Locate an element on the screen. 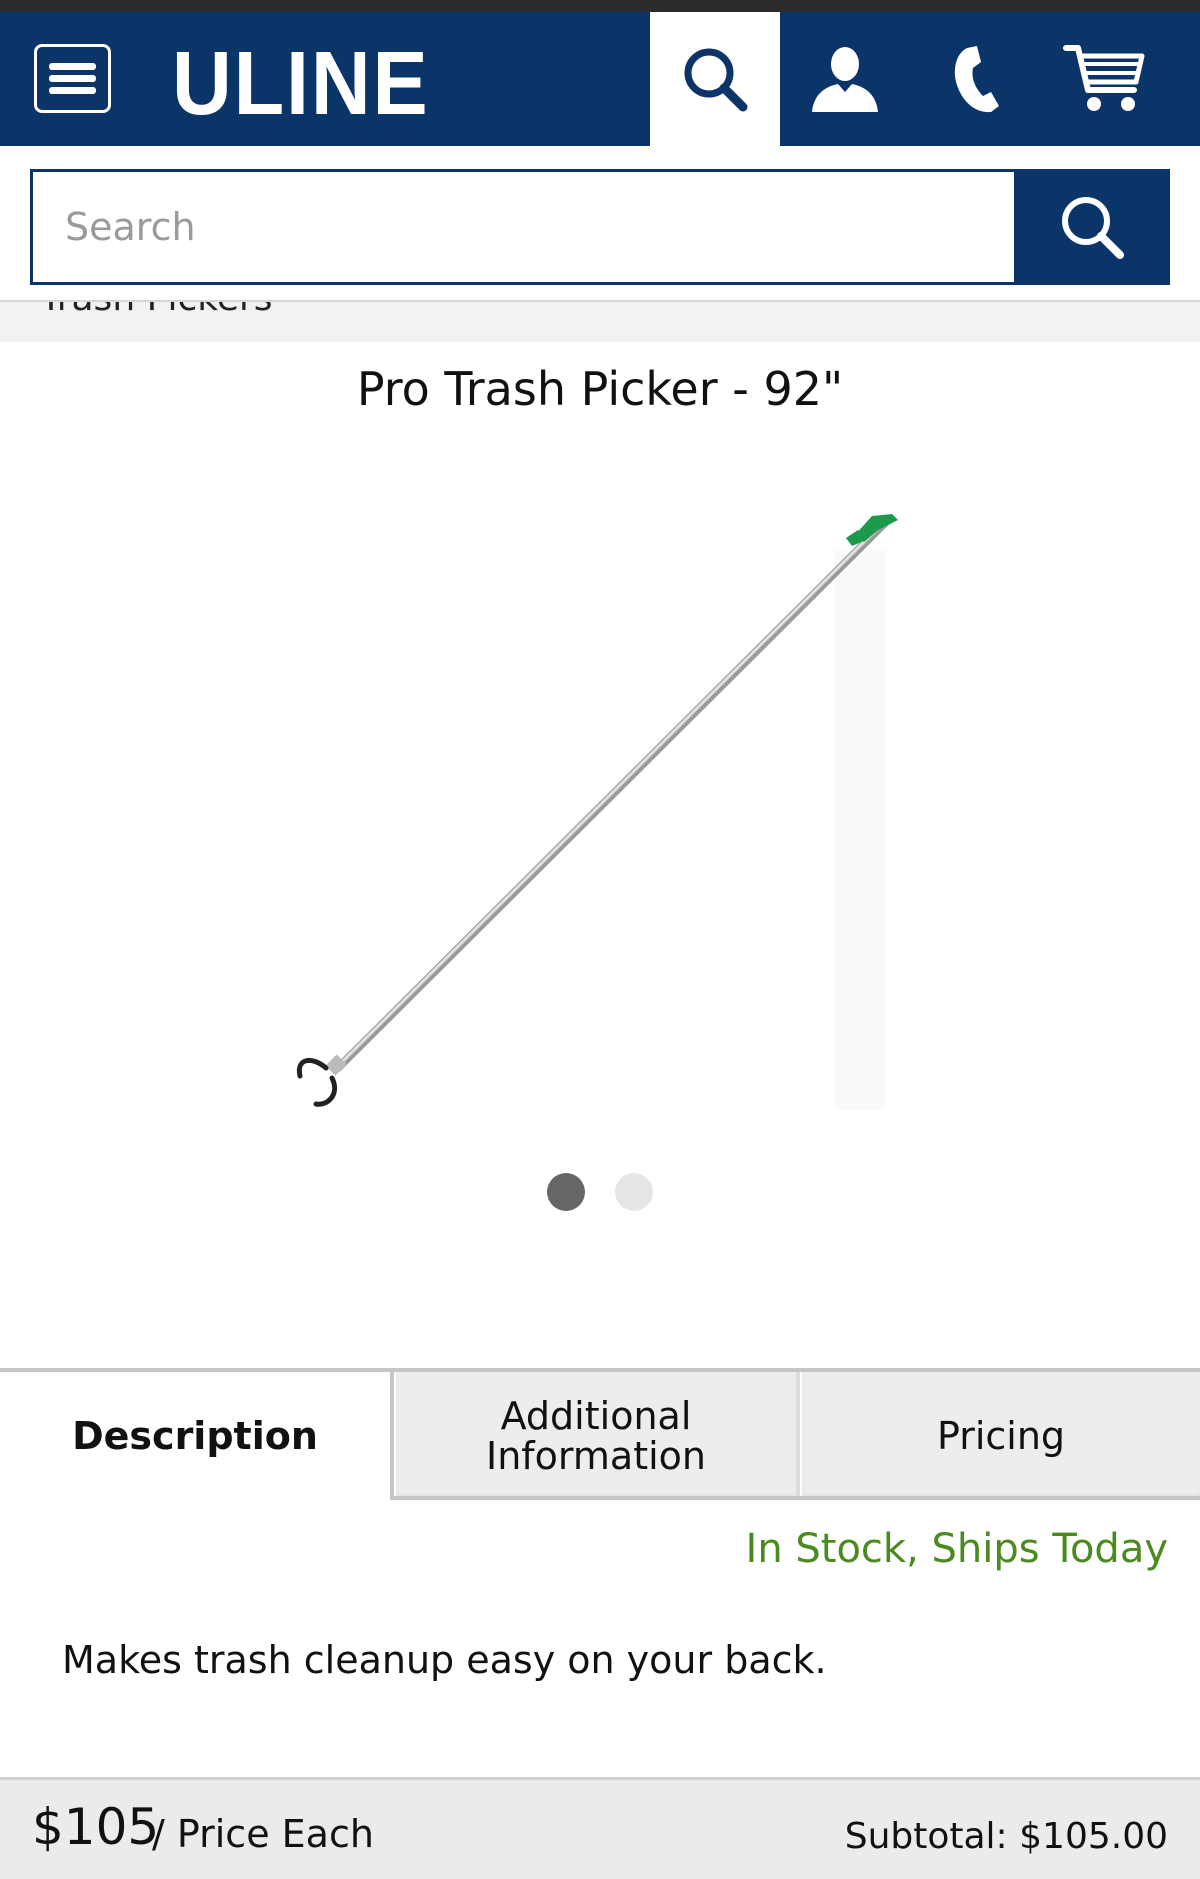  price-value: $105 is located at coordinates (96, 1827).